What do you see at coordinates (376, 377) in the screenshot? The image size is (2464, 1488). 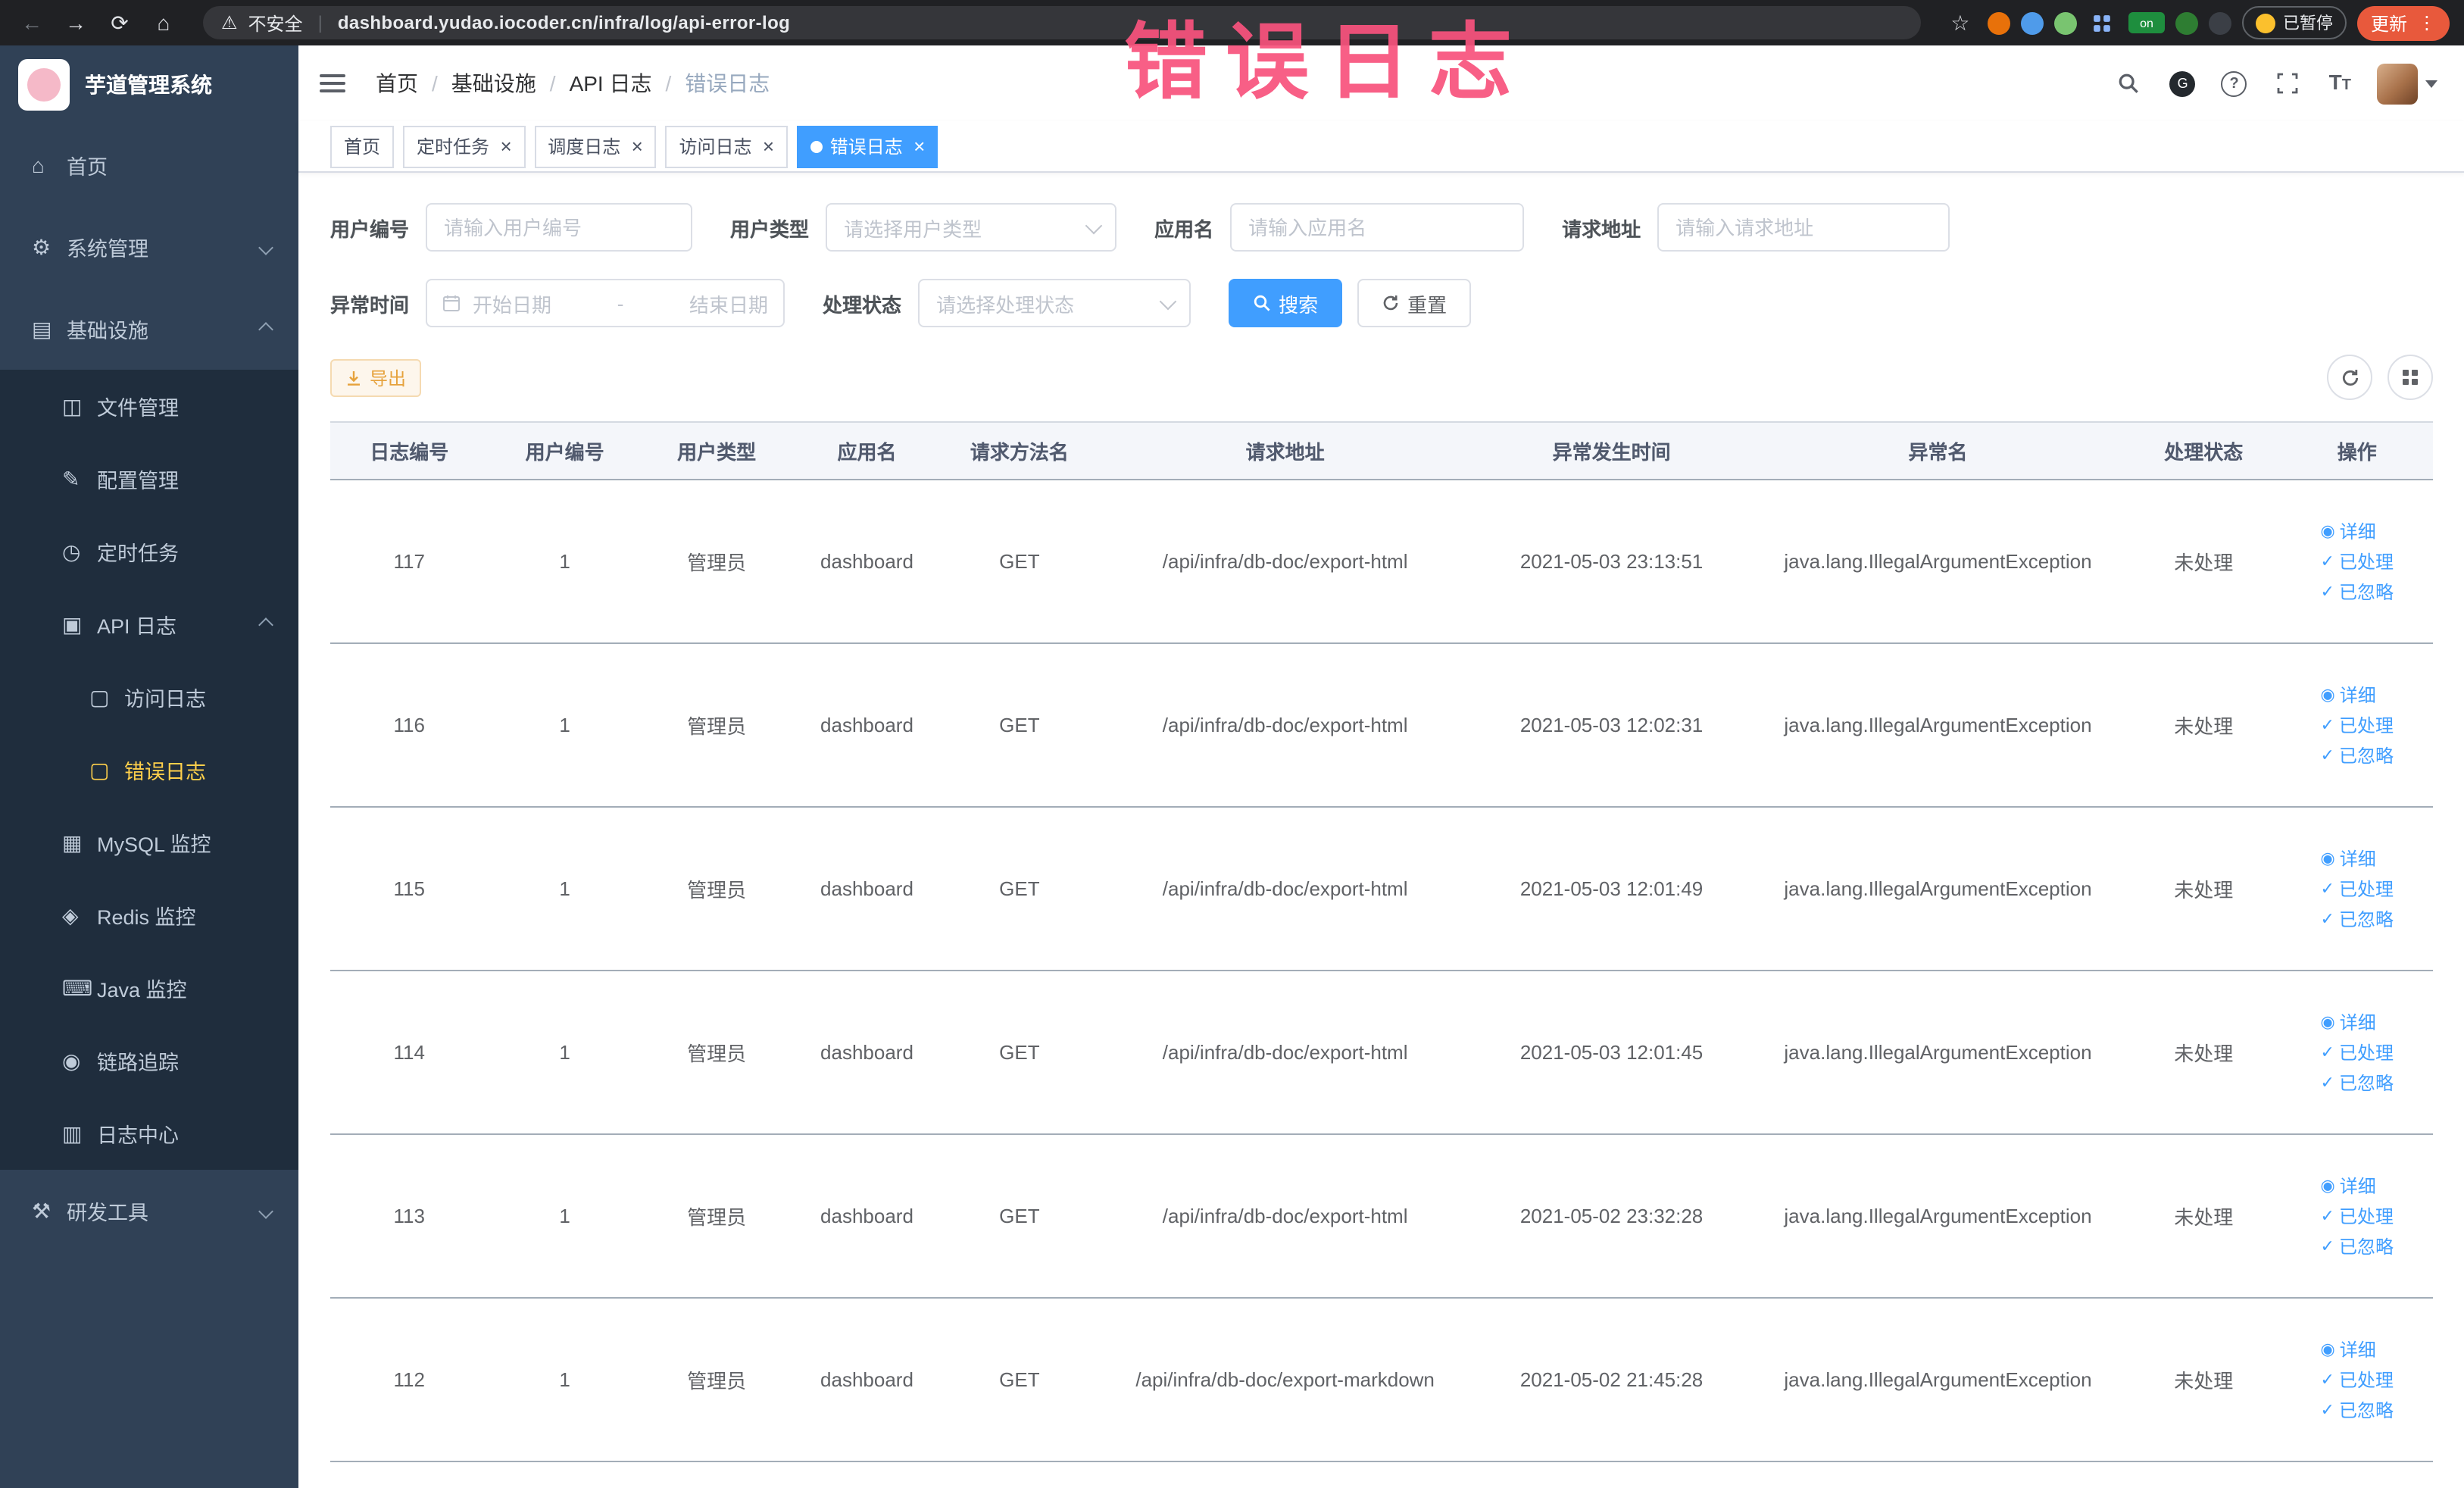 I see `export-button: 导出` at bounding box center [376, 377].